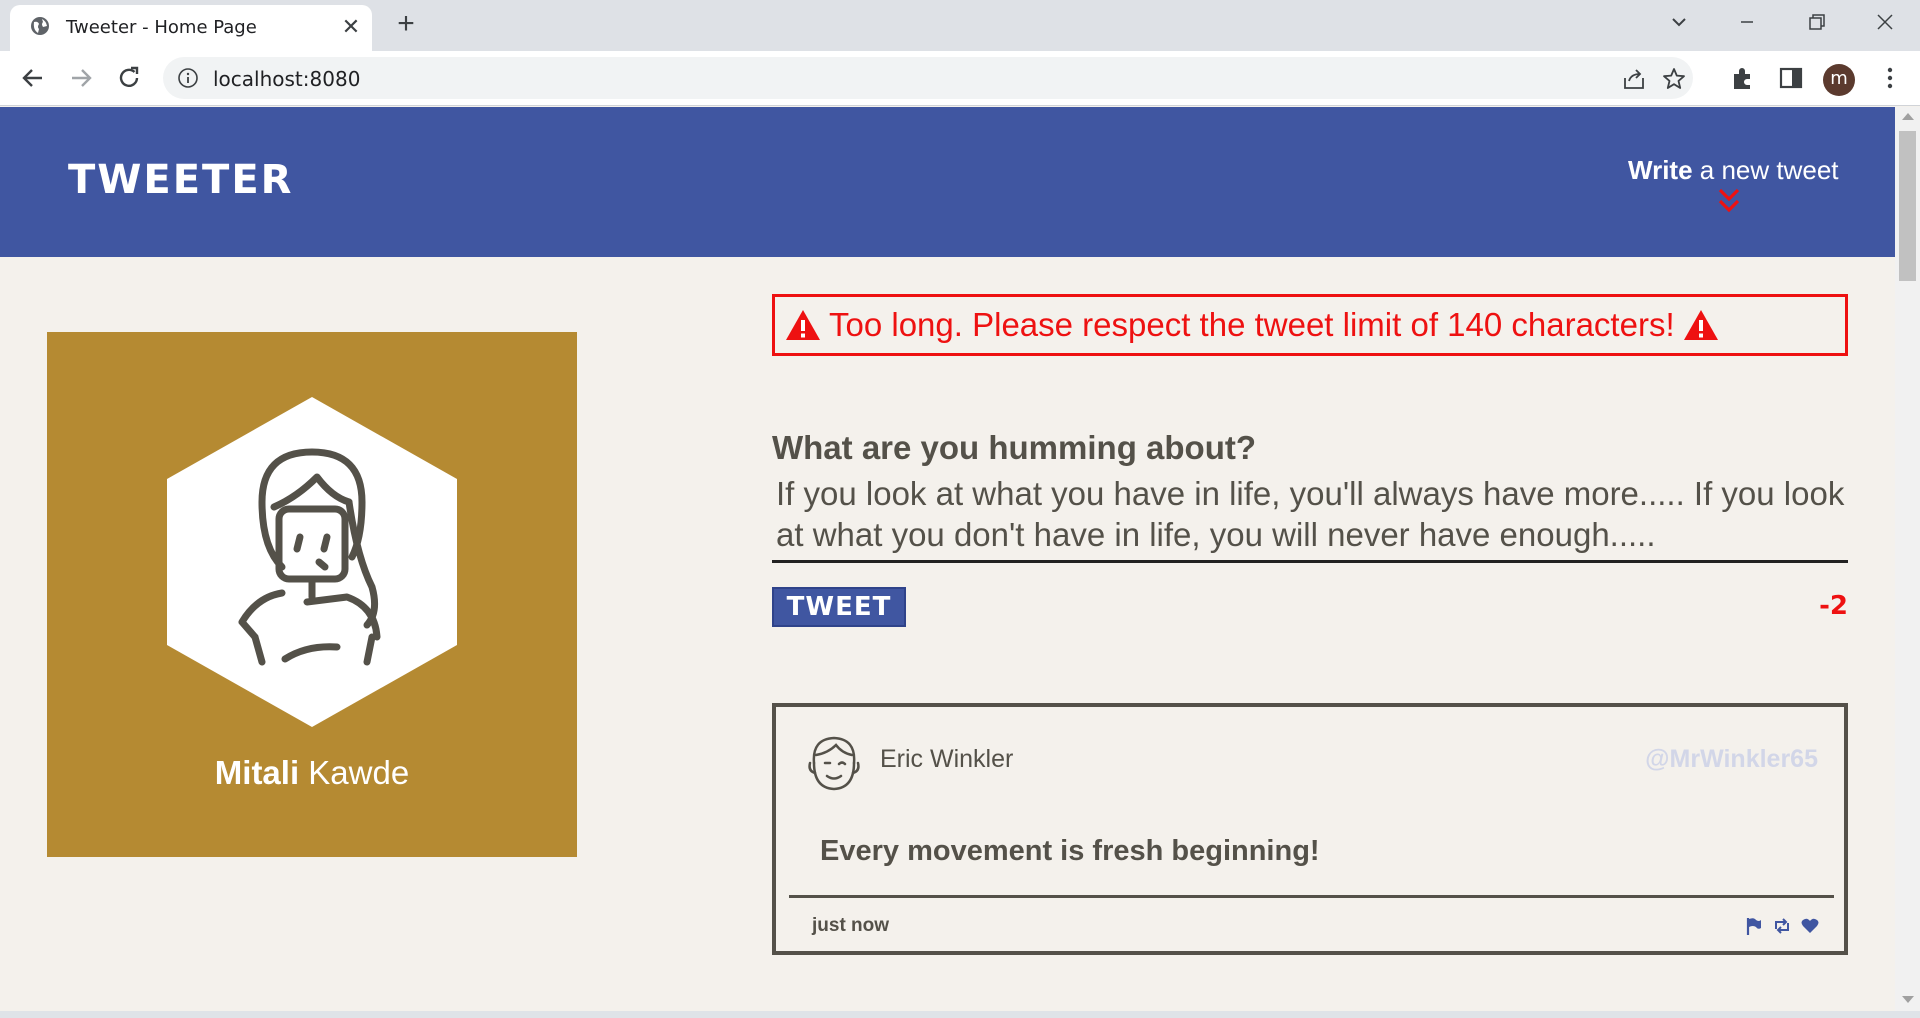 The height and width of the screenshot is (1018, 1920). I want to click on tweet-submit-button: TWEET, so click(839, 607).